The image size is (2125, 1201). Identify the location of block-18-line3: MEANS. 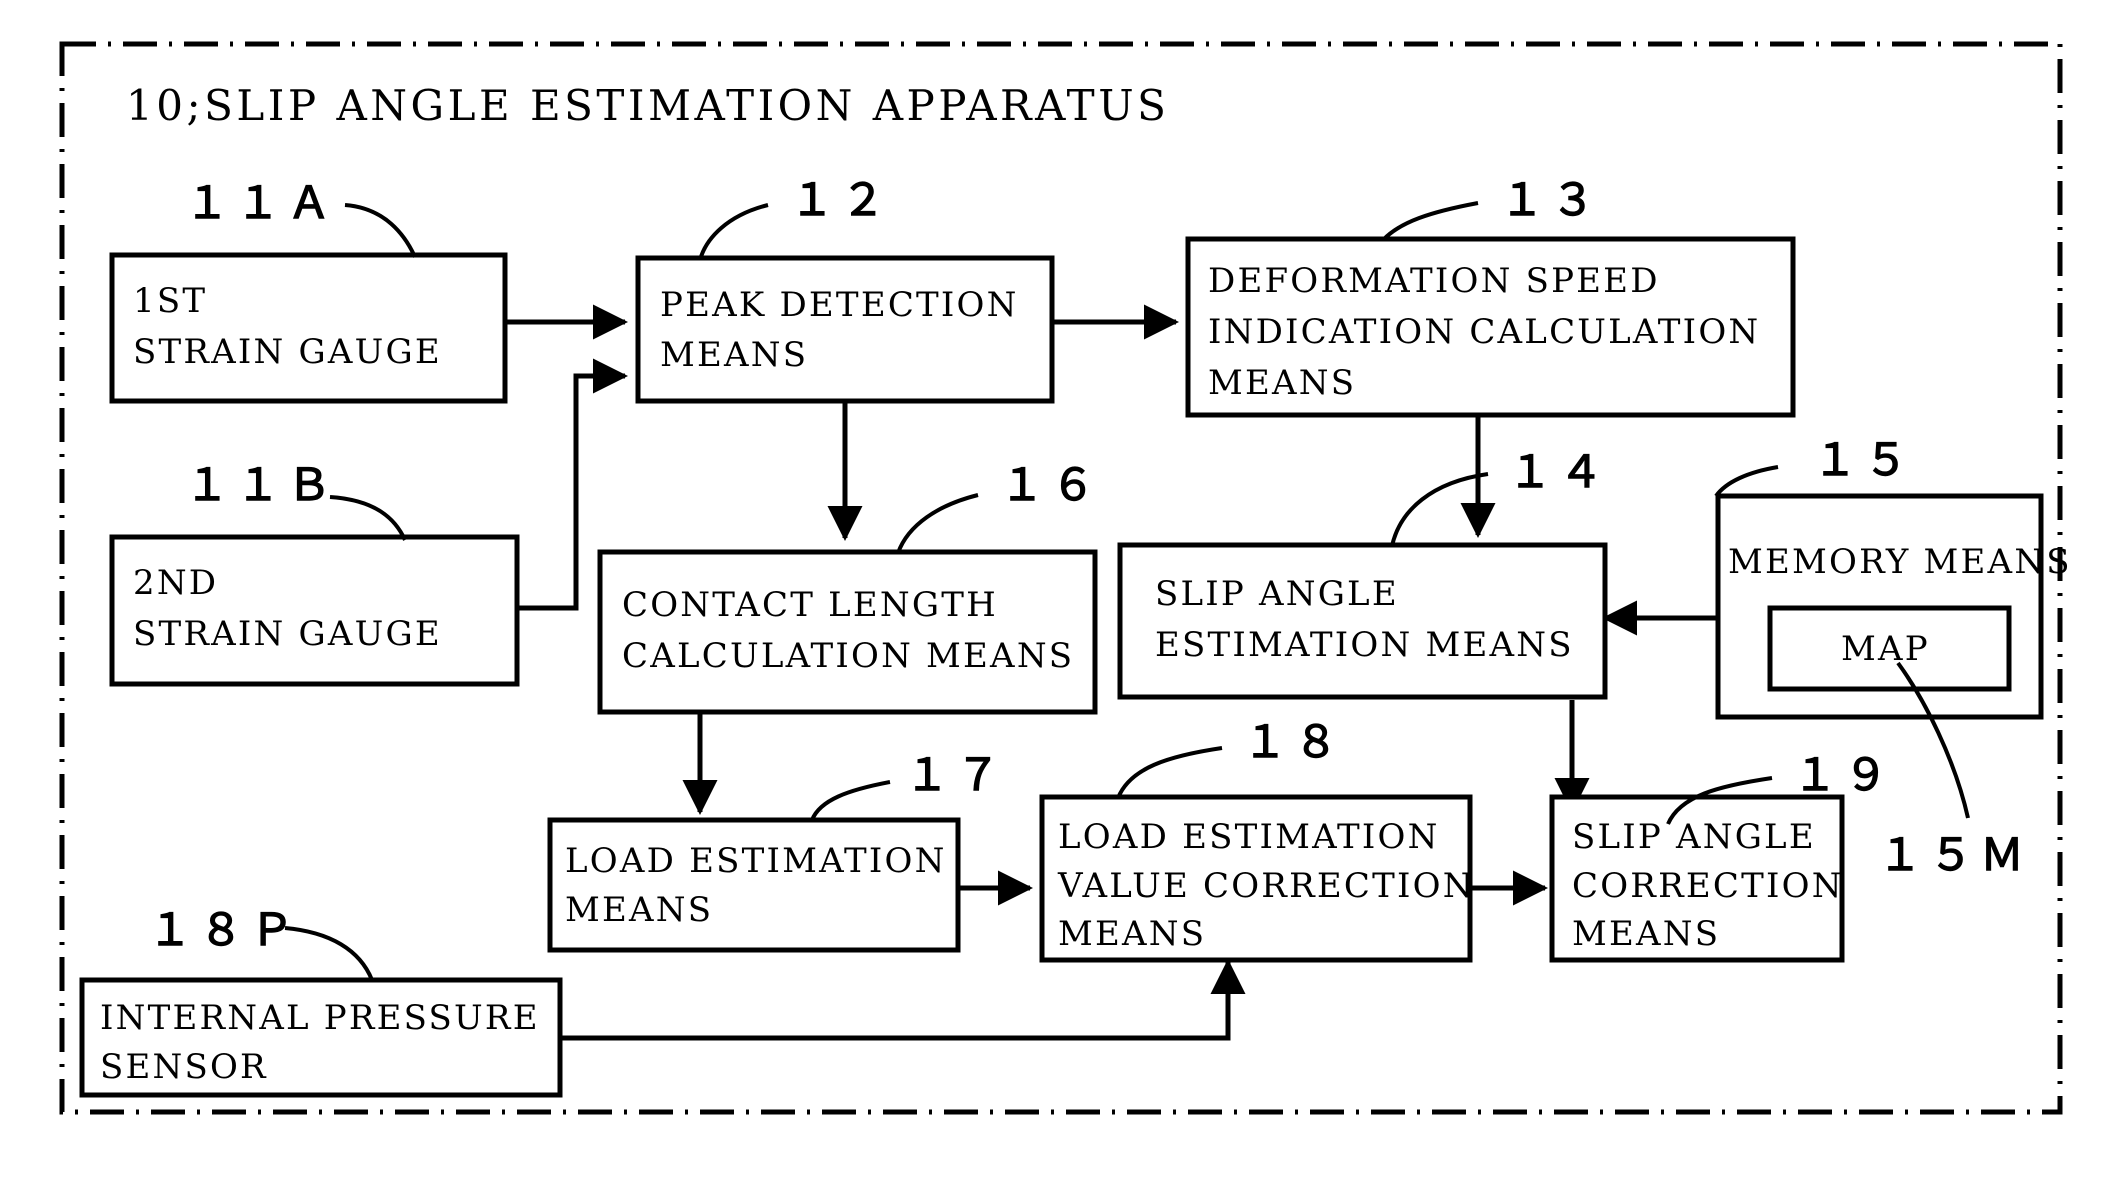
(1132, 934).